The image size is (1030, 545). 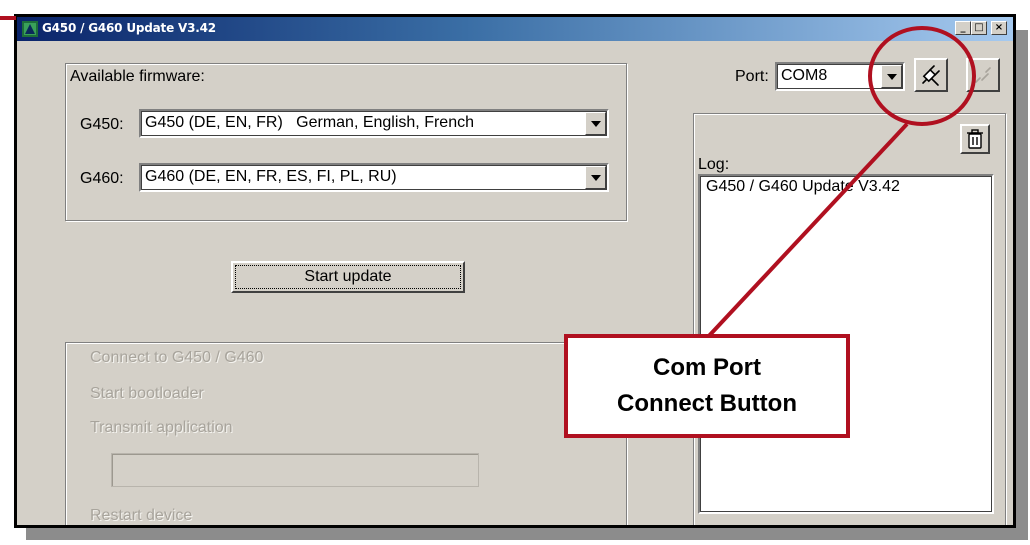 I want to click on annotation-callout: Com Port Connect Button, so click(x=707, y=386).